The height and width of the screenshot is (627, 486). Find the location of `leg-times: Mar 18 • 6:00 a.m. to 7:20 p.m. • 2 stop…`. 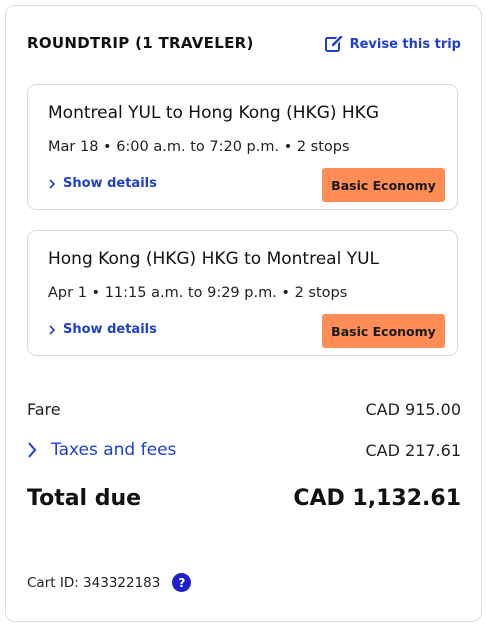

leg-times: Mar 18 • 6:00 a.m. to 7:20 p.m. • 2 stop… is located at coordinates (199, 147).